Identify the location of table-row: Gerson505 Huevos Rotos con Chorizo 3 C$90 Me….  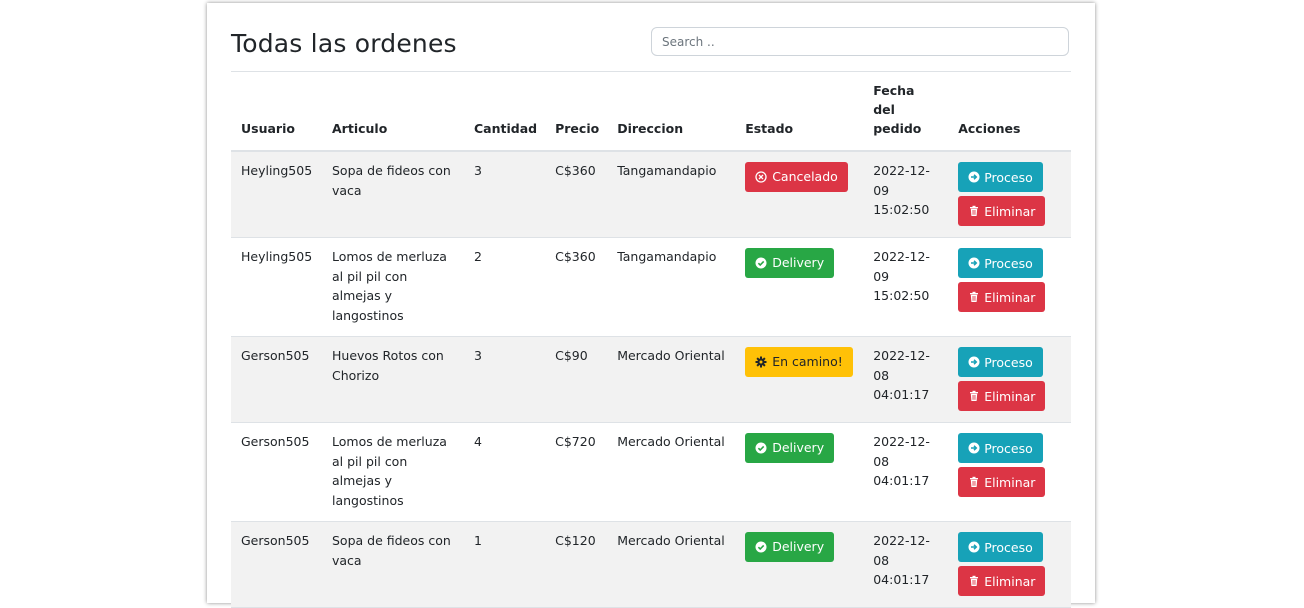
(651, 379).